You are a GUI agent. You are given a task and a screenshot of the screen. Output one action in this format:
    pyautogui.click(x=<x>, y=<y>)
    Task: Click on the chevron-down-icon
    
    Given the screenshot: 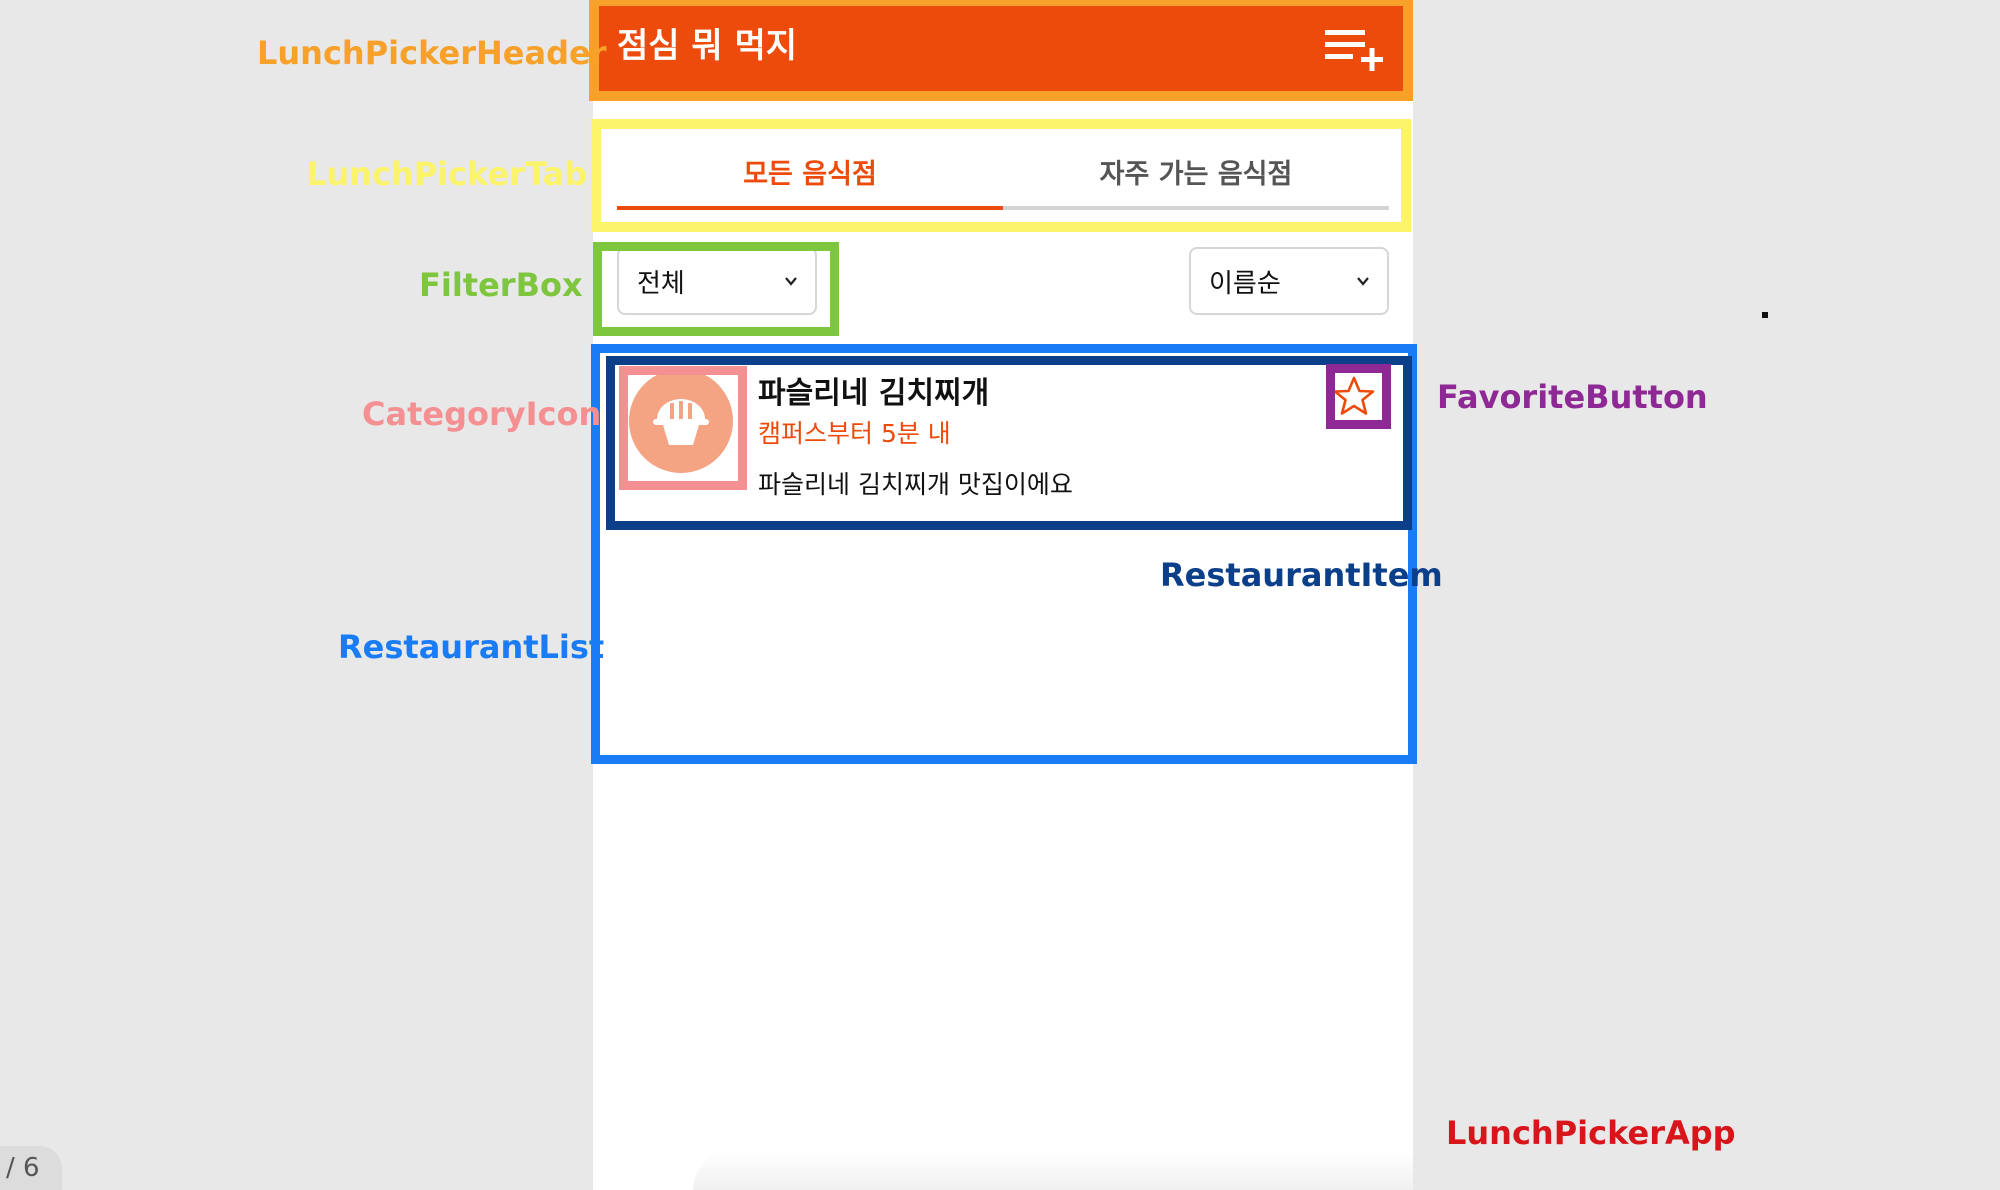 What is the action you would take?
    pyautogui.click(x=1363, y=281)
    